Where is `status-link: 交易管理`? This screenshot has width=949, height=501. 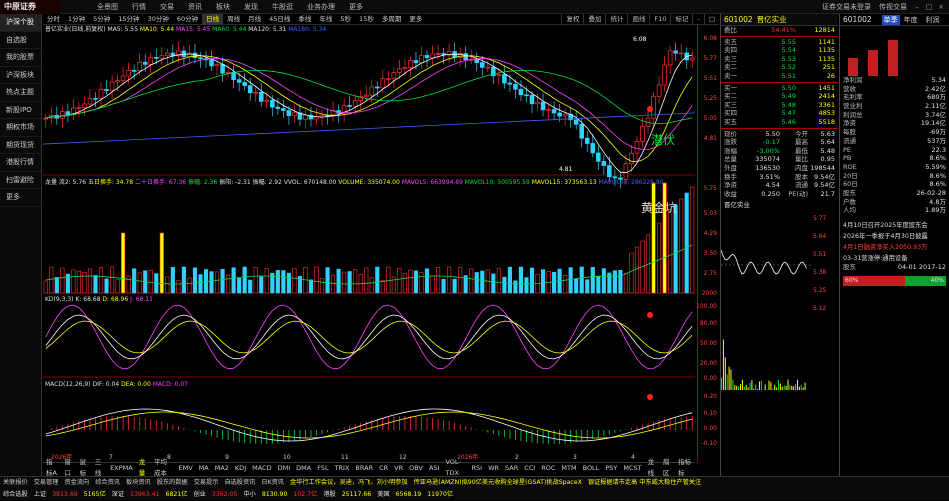
status-link: 交易管理 is located at coordinates (46, 483).